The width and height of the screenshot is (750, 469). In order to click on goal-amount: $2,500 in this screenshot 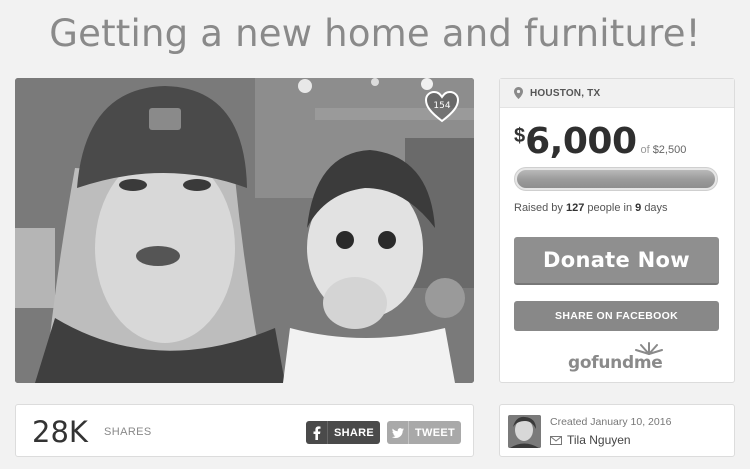, I will do `click(669, 150)`.